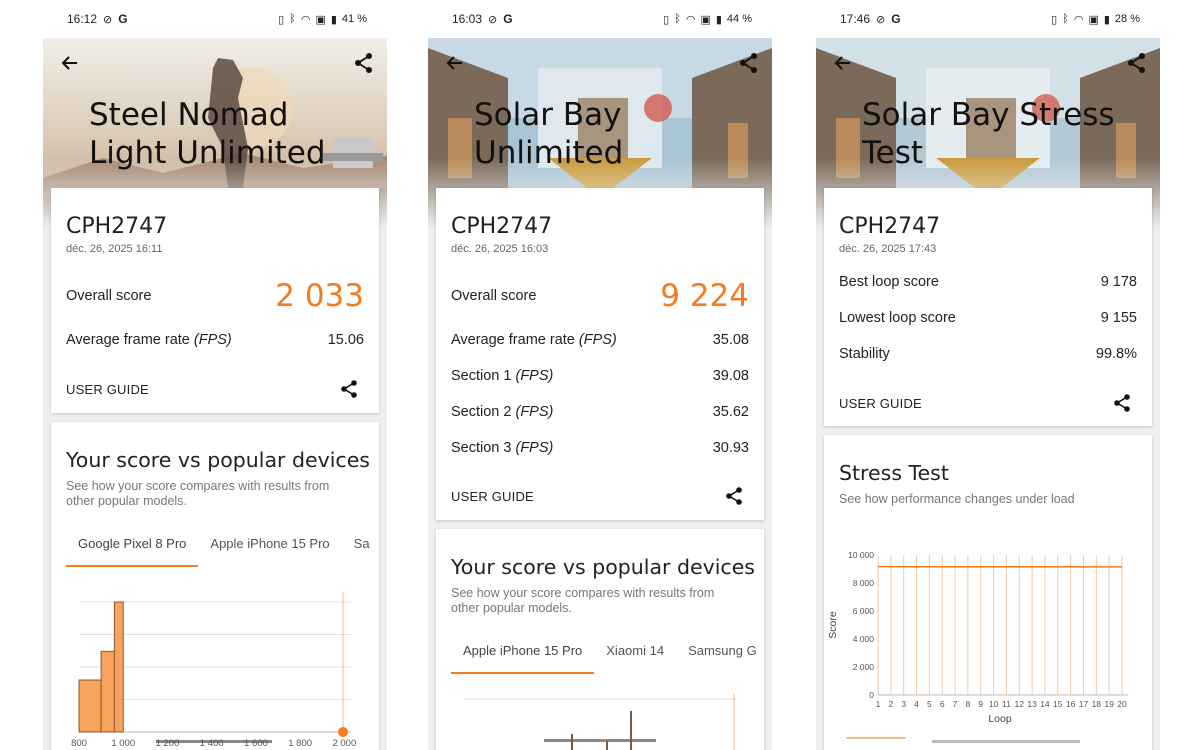 This screenshot has width=1200, height=750. What do you see at coordinates (864, 583) in the screenshot?
I see `y-tick-label: 8 000` at bounding box center [864, 583].